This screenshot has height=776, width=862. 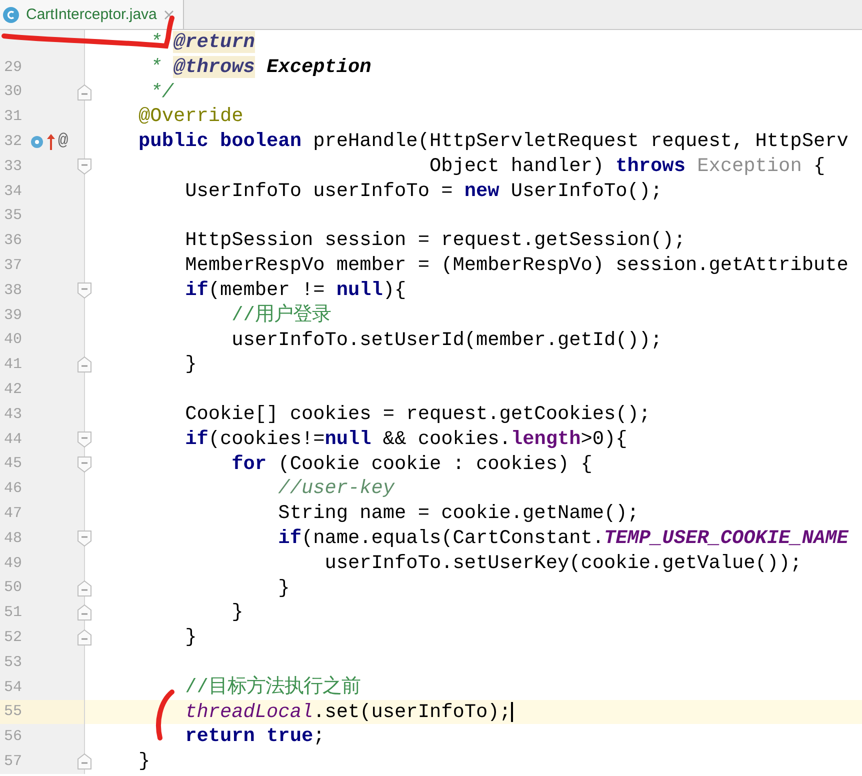 What do you see at coordinates (12, 687) in the screenshot?
I see `line-number: 54` at bounding box center [12, 687].